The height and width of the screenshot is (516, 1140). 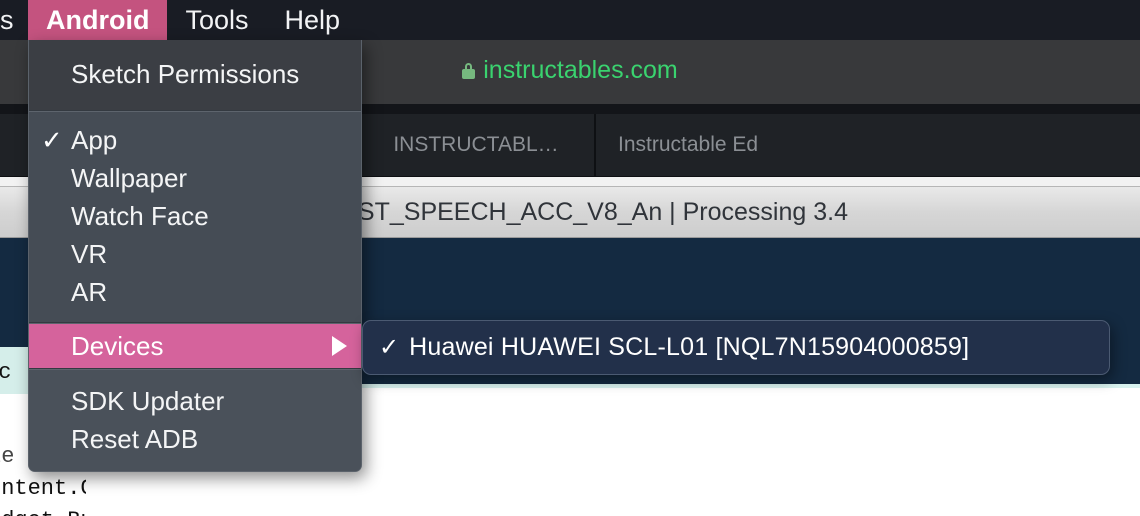 What do you see at coordinates (570, 20) in the screenshot?
I see `menu-bar: s Android Tools Help` at bounding box center [570, 20].